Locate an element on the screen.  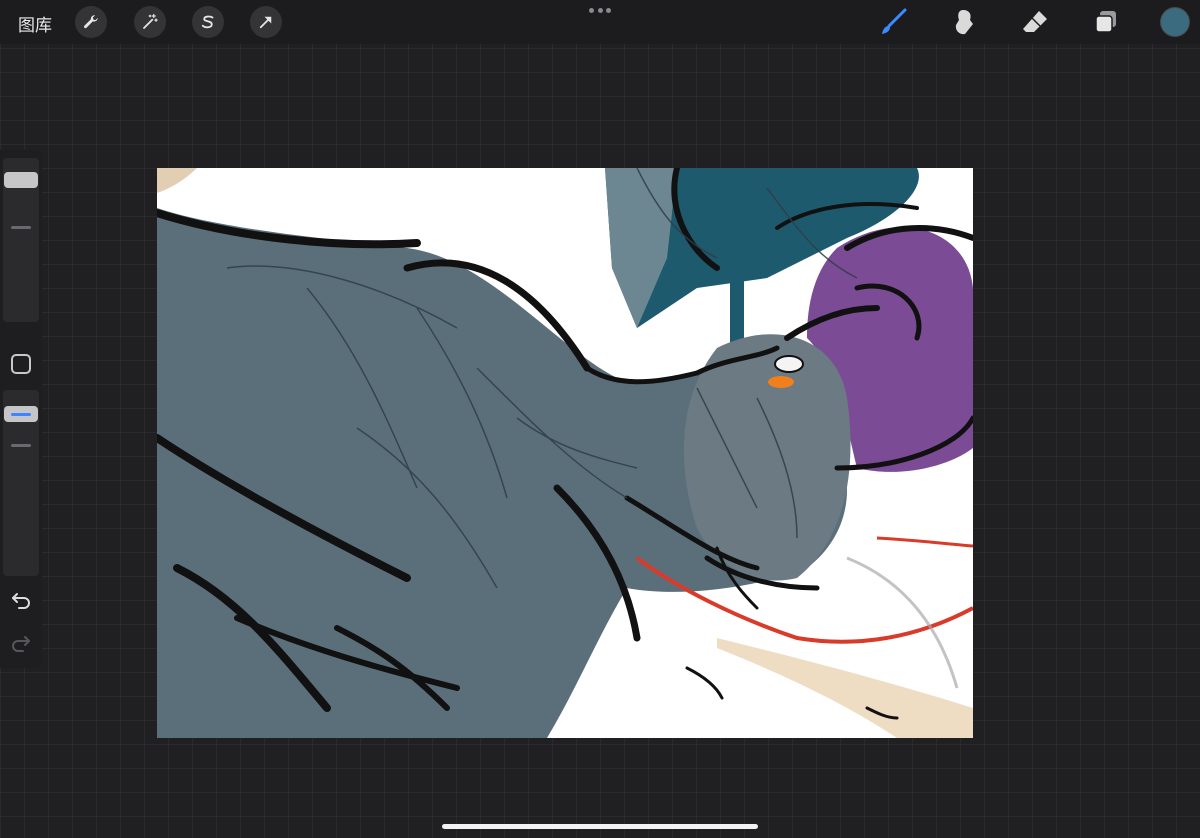
eraser-icon is located at coordinates (1035, 21).